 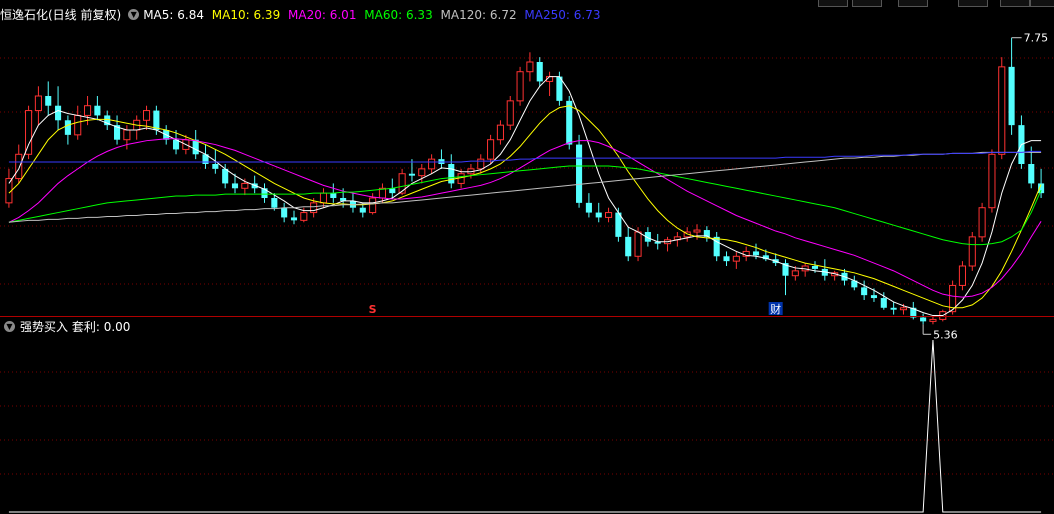 What do you see at coordinates (60, 15) in the screenshot?
I see `stock-name: 恒逸石化(日线 前复权)` at bounding box center [60, 15].